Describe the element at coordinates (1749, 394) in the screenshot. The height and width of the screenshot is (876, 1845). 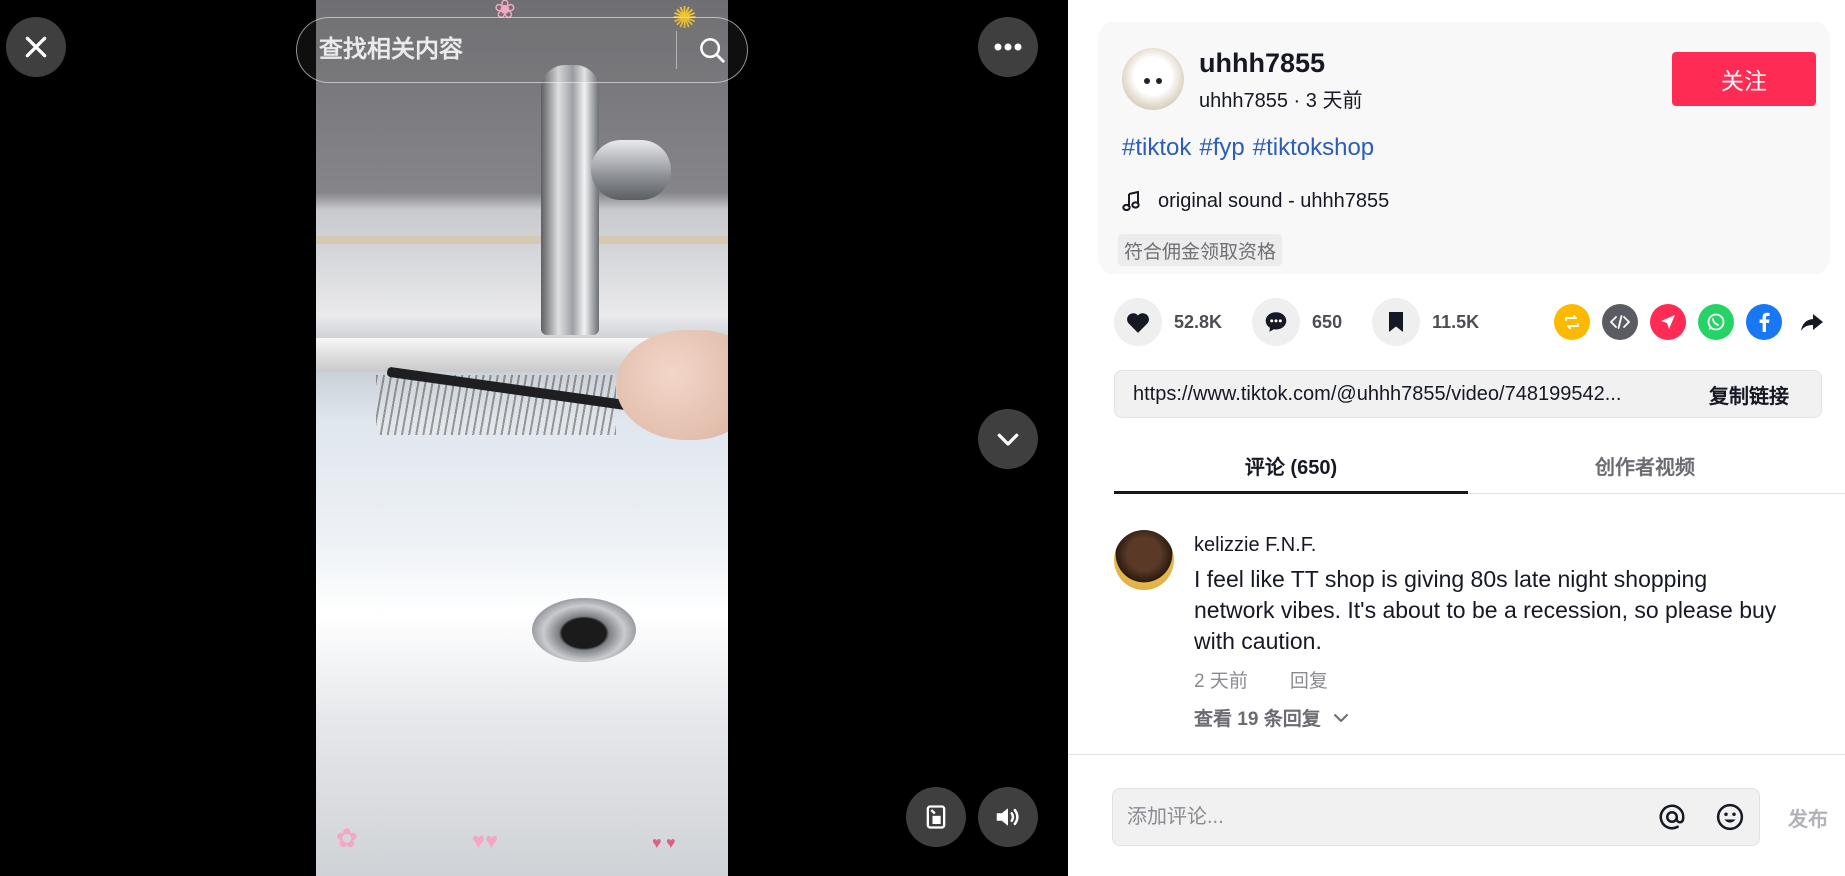
I see `copy-link-button: 复制链接` at that location.